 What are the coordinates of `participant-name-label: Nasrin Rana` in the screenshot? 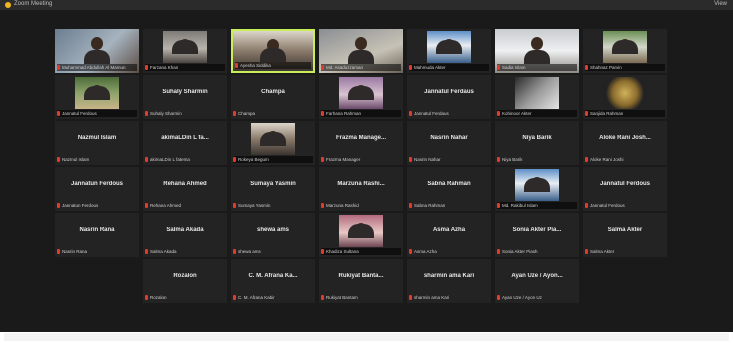 It's located at (97, 251).